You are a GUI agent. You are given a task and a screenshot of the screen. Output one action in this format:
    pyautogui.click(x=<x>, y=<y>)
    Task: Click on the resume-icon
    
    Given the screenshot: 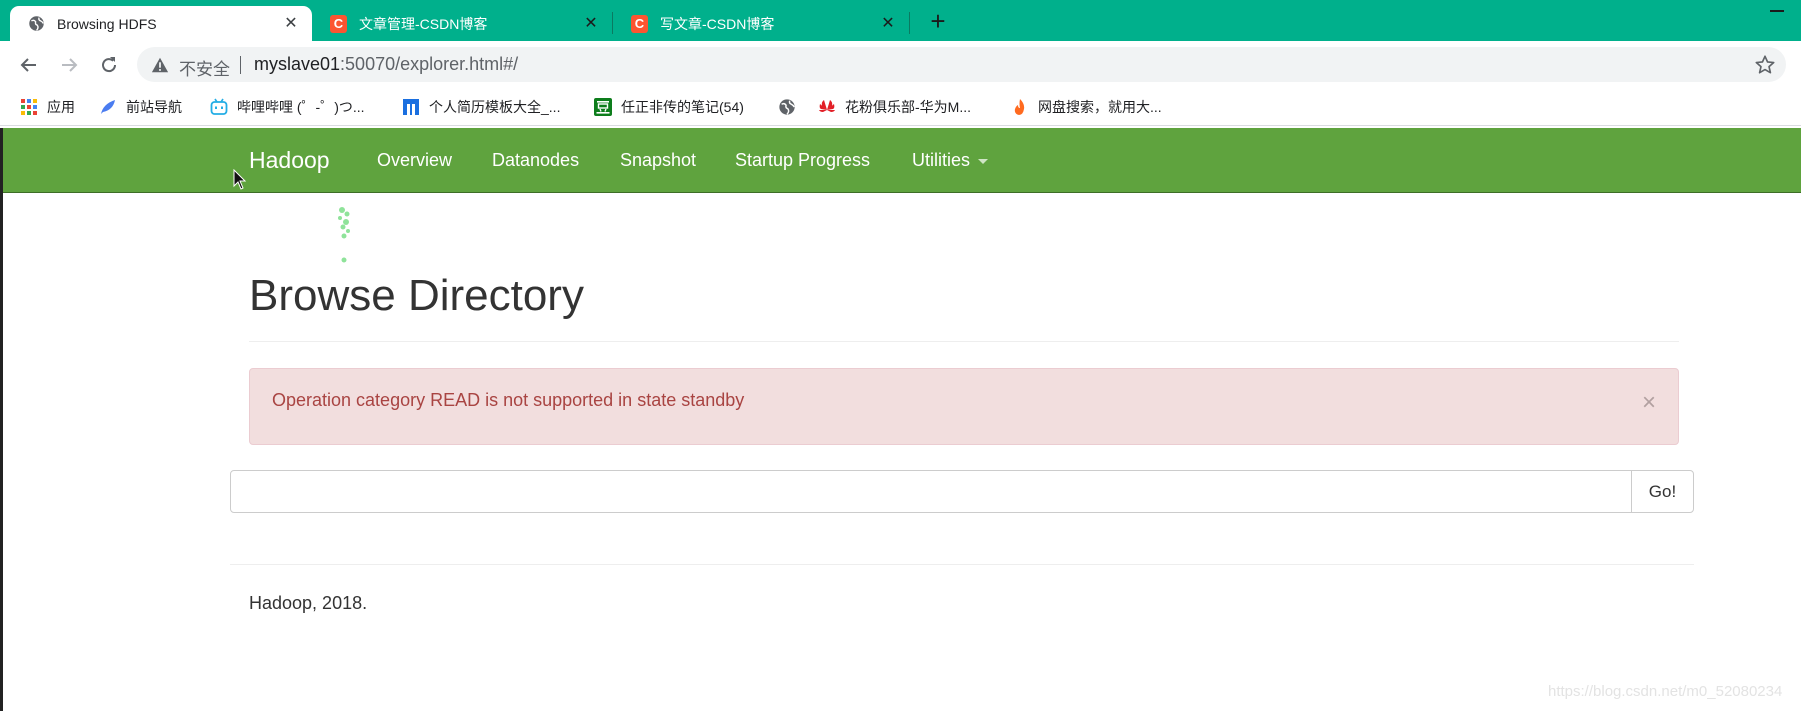 What is the action you would take?
    pyautogui.click(x=411, y=107)
    